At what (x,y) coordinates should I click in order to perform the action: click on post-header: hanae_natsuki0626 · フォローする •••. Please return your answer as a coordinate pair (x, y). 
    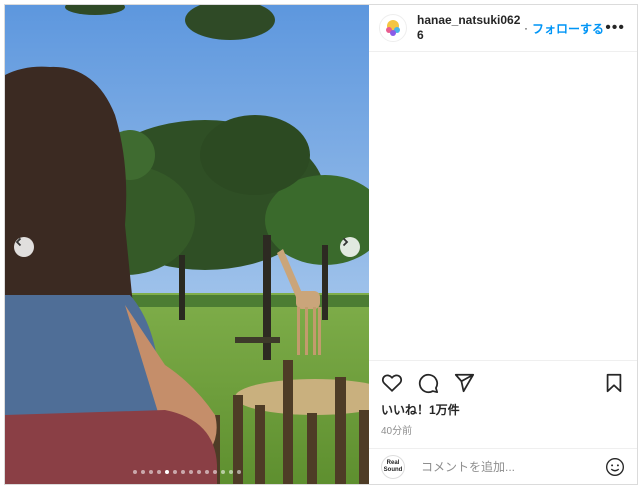
    Looking at the image, I should click on (503, 28).